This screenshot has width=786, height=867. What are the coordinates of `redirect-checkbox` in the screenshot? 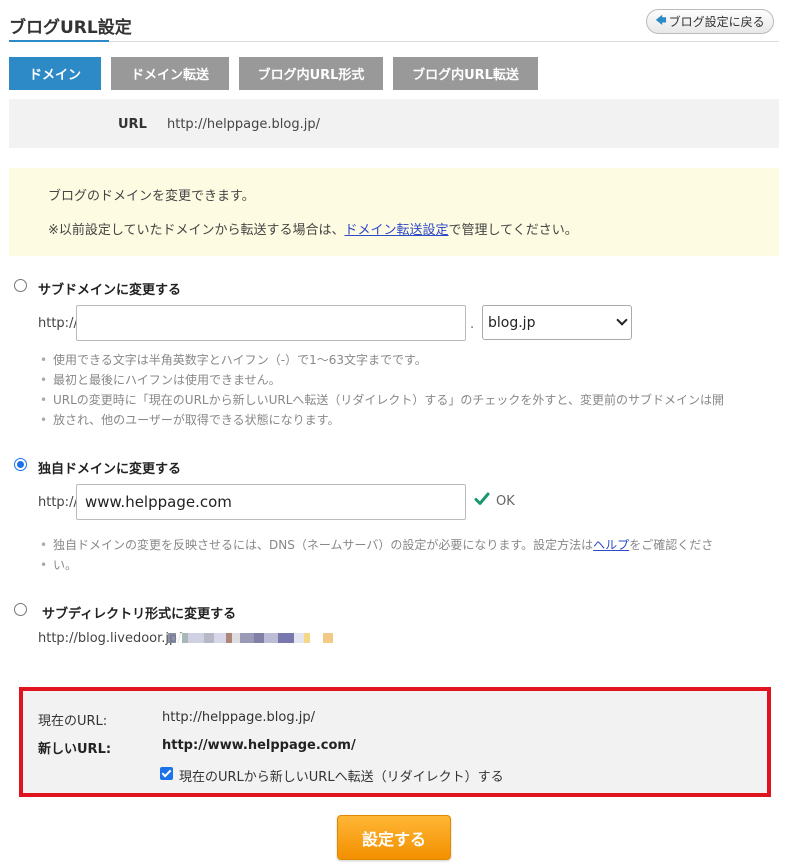 It's located at (166, 773).